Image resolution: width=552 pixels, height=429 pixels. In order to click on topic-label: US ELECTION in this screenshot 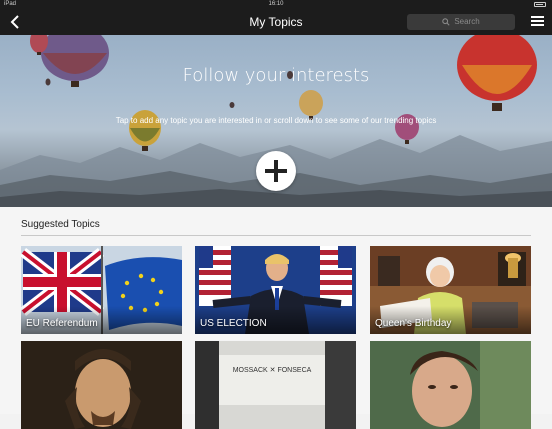, I will do `click(233, 323)`.